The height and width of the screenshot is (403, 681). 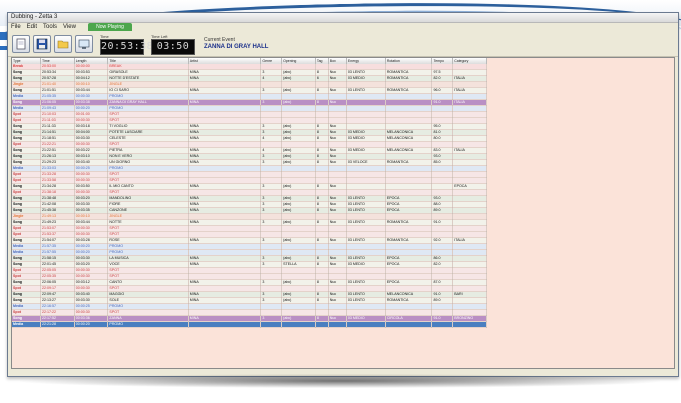 I want to click on page-shadow, so click(x=340, y=381).